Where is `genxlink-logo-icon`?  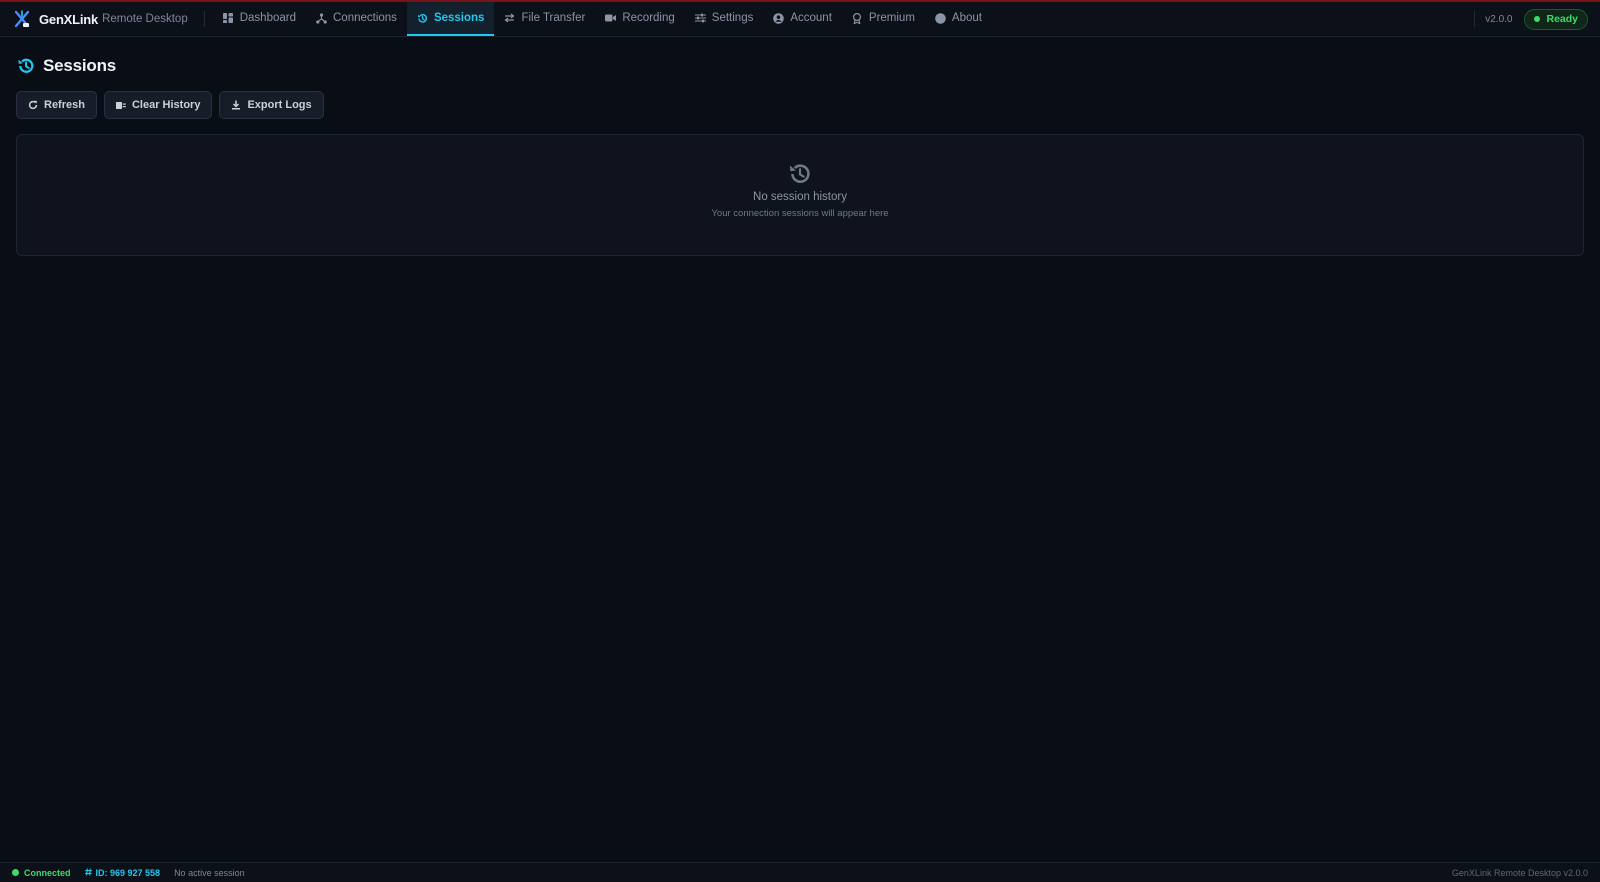 genxlink-logo-icon is located at coordinates (22, 19).